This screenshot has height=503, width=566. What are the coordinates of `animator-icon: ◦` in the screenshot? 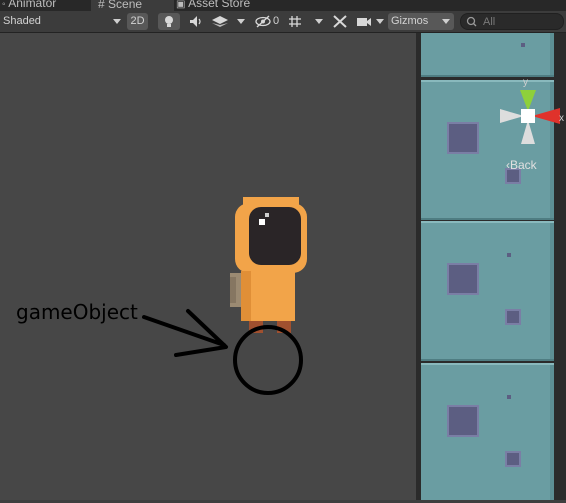 It's located at (4, 5).